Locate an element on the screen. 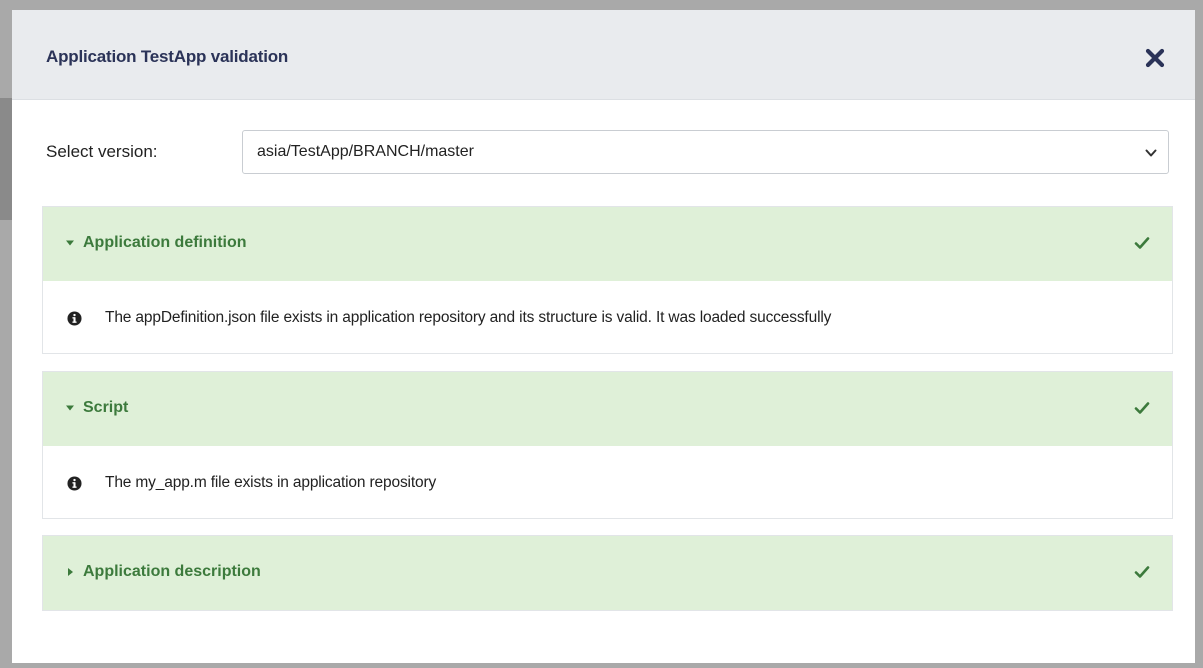  version-selected-value: asia/TestApp/BRANCH/master is located at coordinates (365, 151).